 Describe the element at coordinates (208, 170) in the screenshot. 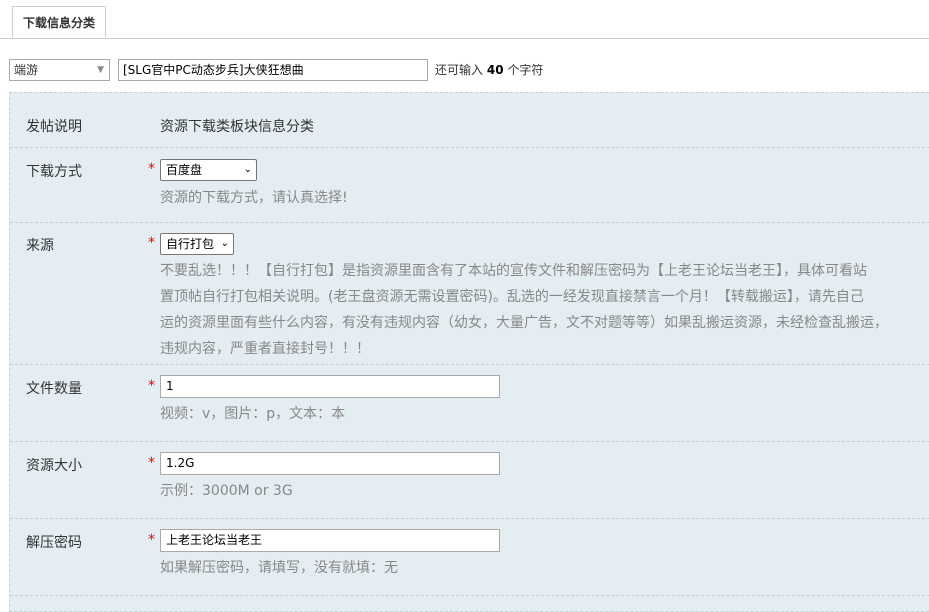

I see `download-method-select: 百度盘 ⌄` at that location.